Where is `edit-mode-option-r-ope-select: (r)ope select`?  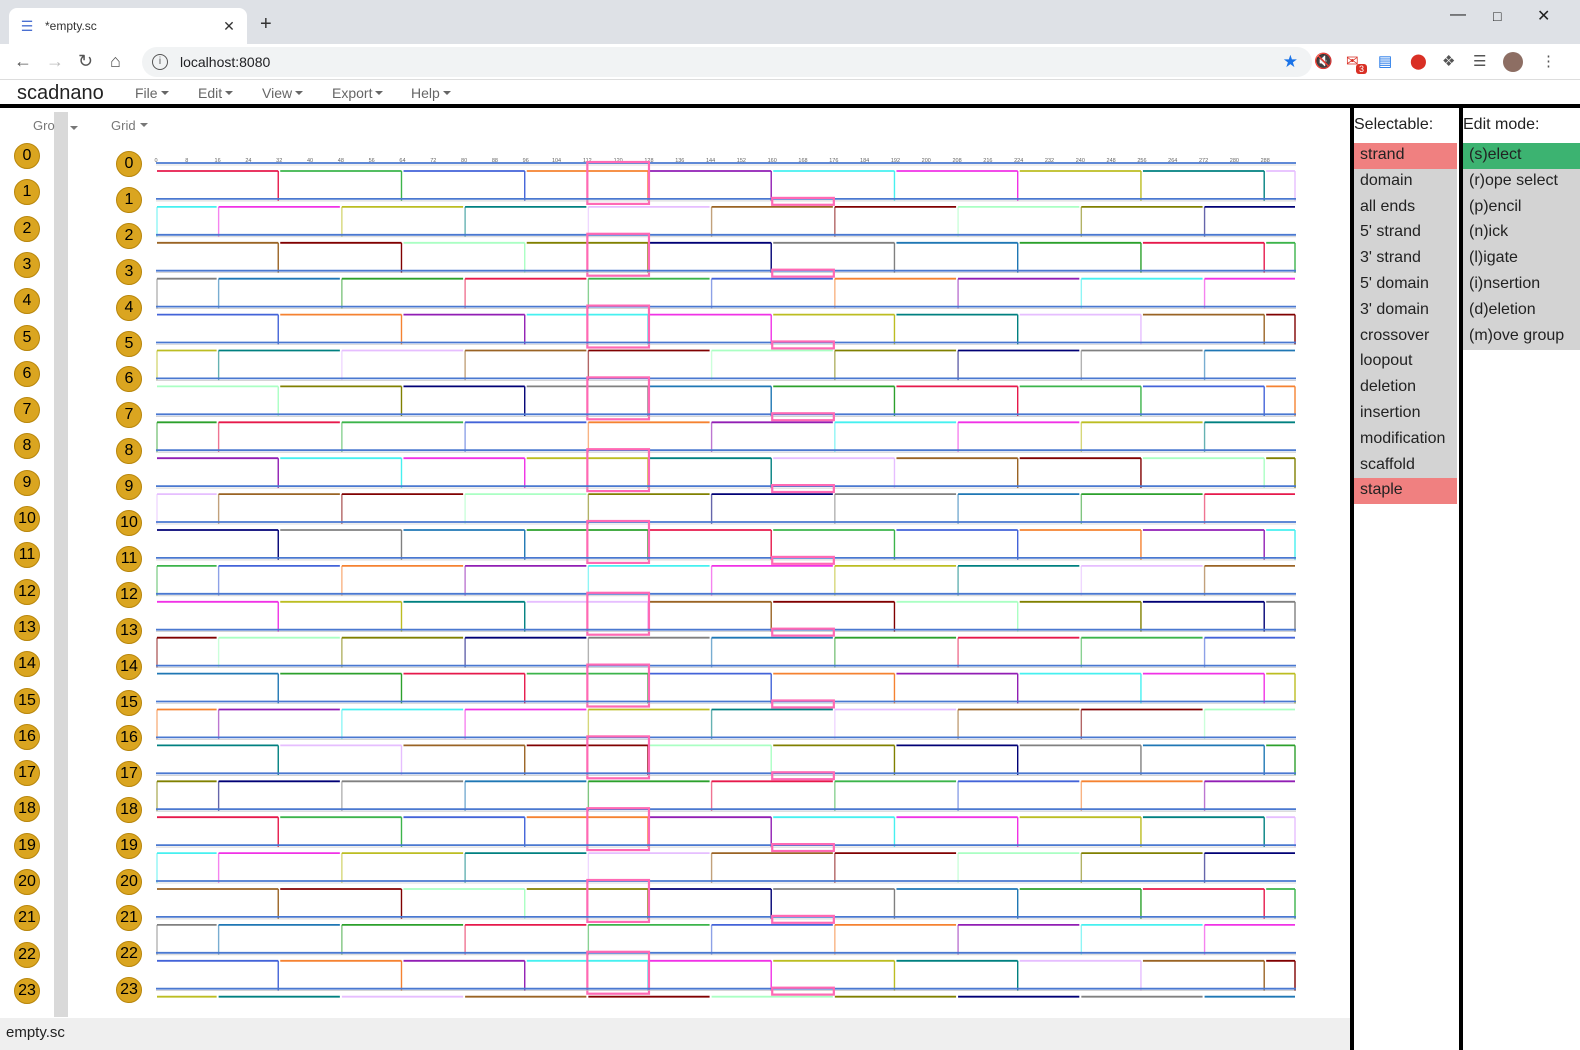
edit-mode-option-r-ope-select: (r)ope select is located at coordinates (1521, 181).